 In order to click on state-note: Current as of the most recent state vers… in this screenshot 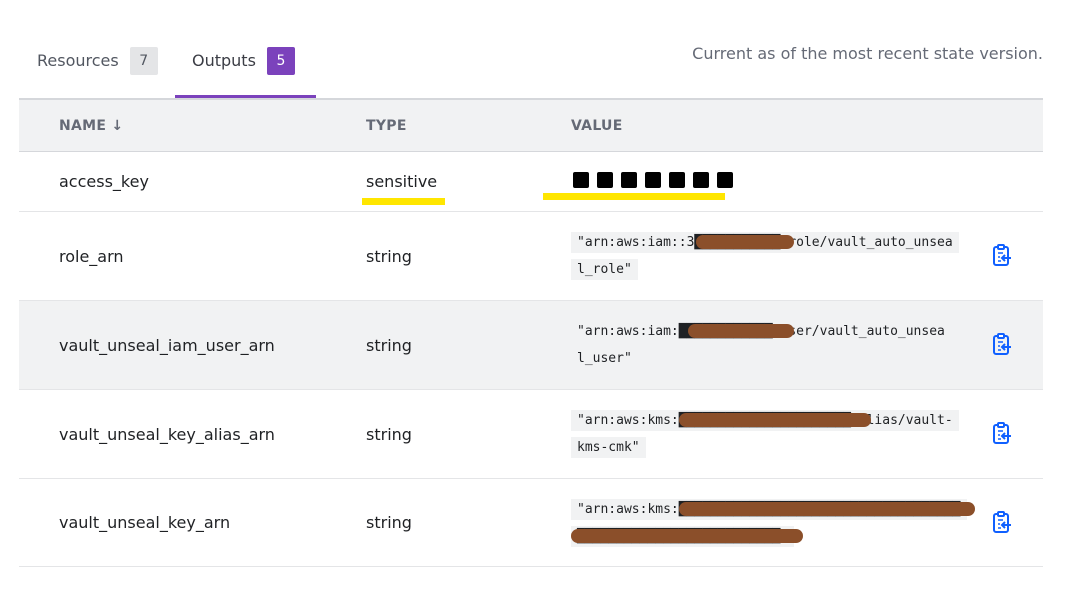, I will do `click(867, 53)`.